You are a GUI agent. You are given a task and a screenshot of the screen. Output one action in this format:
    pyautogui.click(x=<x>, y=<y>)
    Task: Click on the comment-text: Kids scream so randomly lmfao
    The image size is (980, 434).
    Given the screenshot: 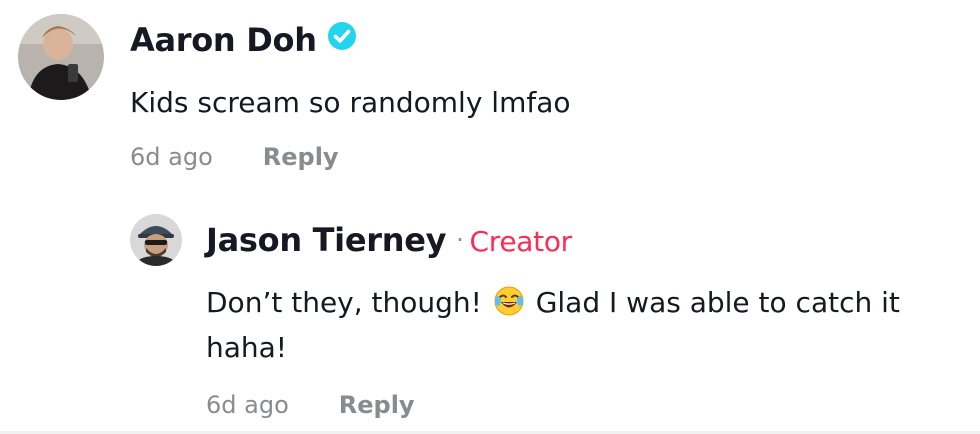 What is the action you would take?
    pyautogui.click(x=350, y=102)
    